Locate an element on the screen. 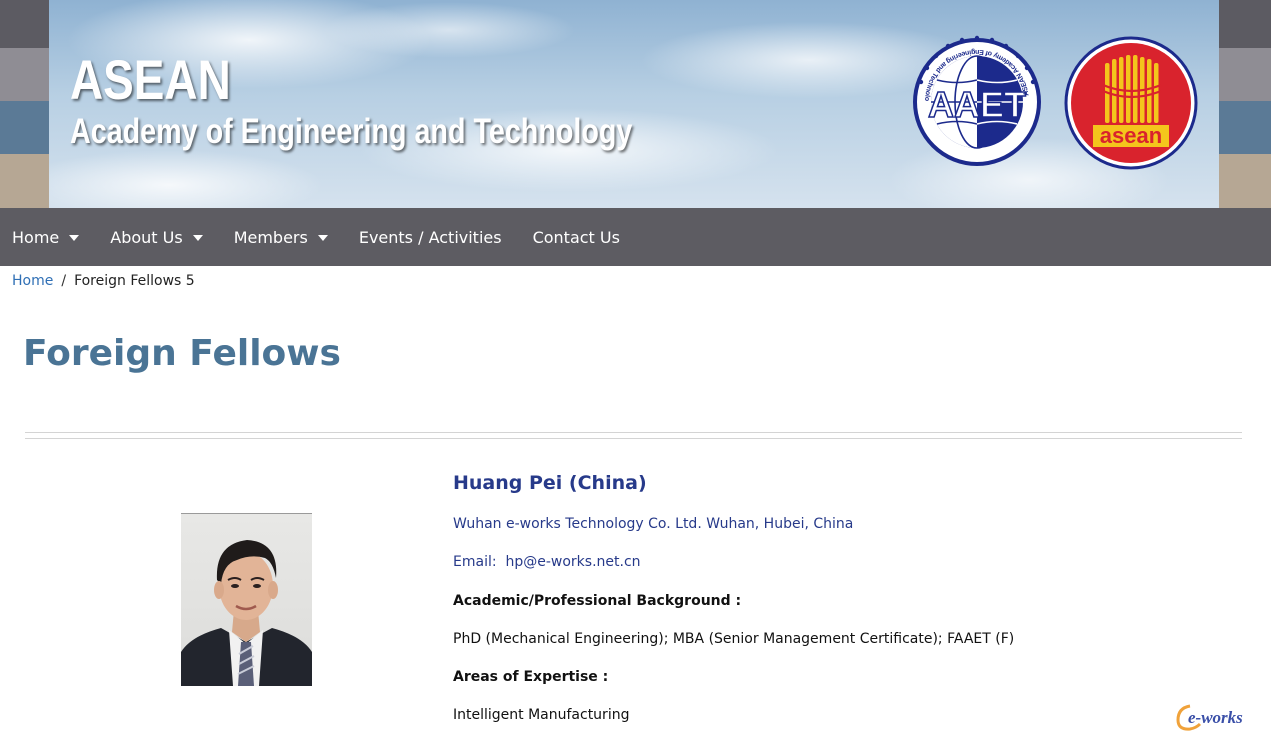  page-title: Foreign Fellows is located at coordinates (182, 353).